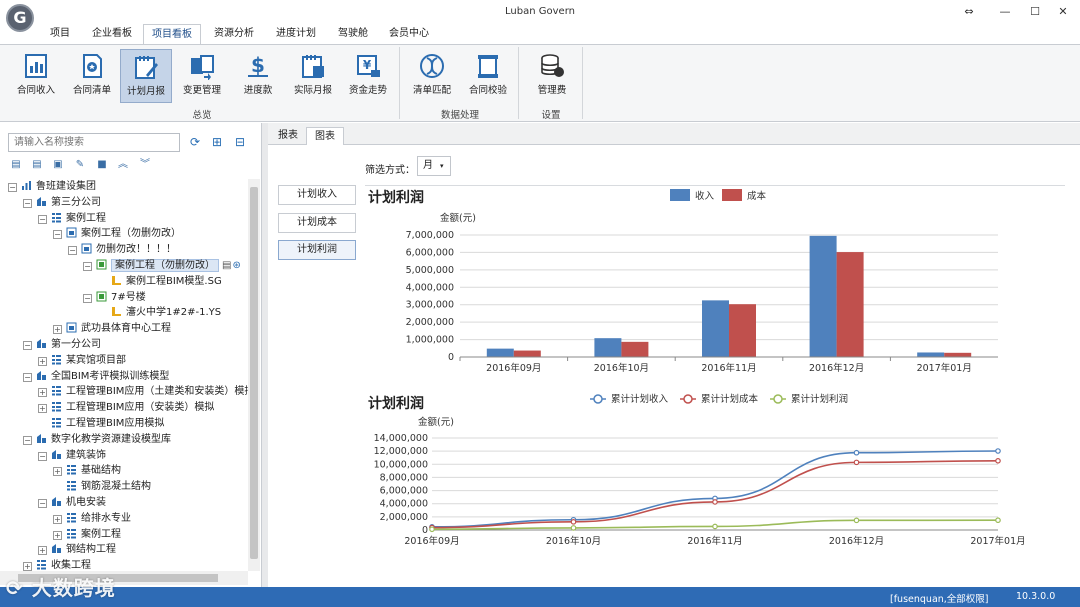  I want to click on company-icon, so click(41, 201).